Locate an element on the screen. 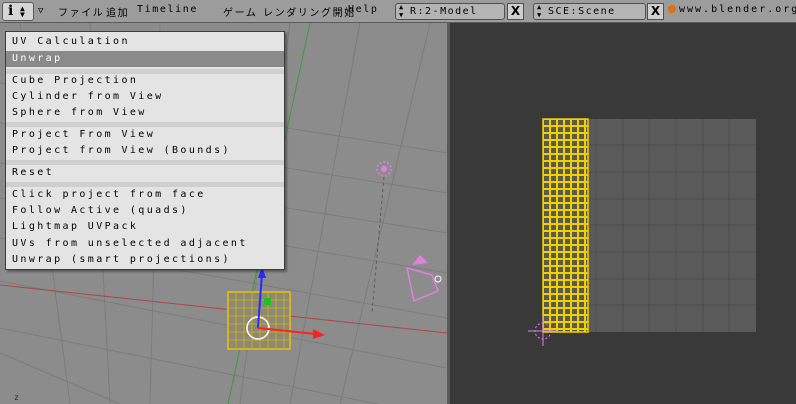 This screenshot has width=796, height=404. menu-item-sphere-from-view: Sphere from View is located at coordinates (145, 113).